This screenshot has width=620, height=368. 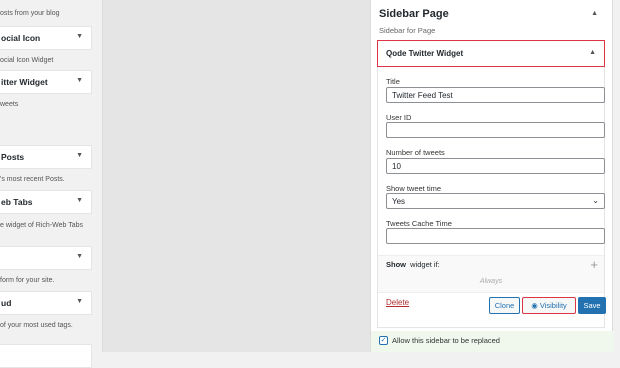 What do you see at coordinates (425, 53) in the screenshot?
I see `widget-title: Qode Twitter Widget` at bounding box center [425, 53].